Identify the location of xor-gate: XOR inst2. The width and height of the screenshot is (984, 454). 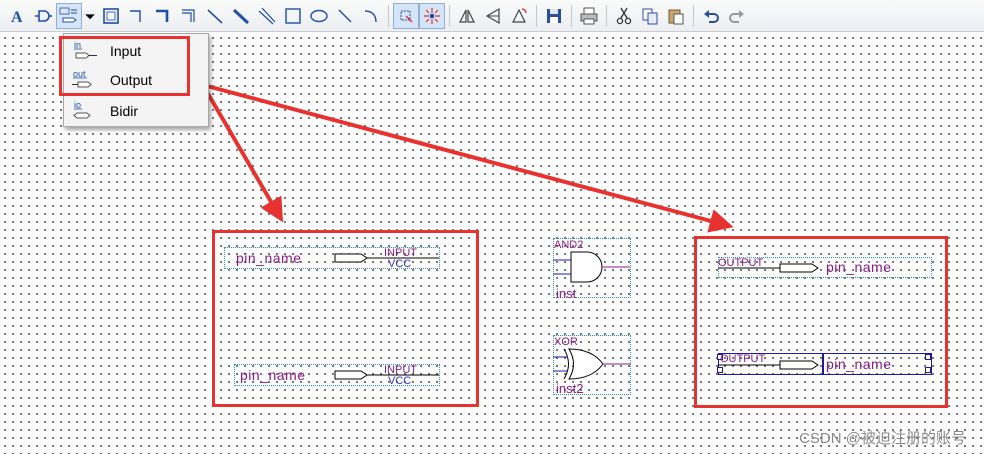
(593, 366).